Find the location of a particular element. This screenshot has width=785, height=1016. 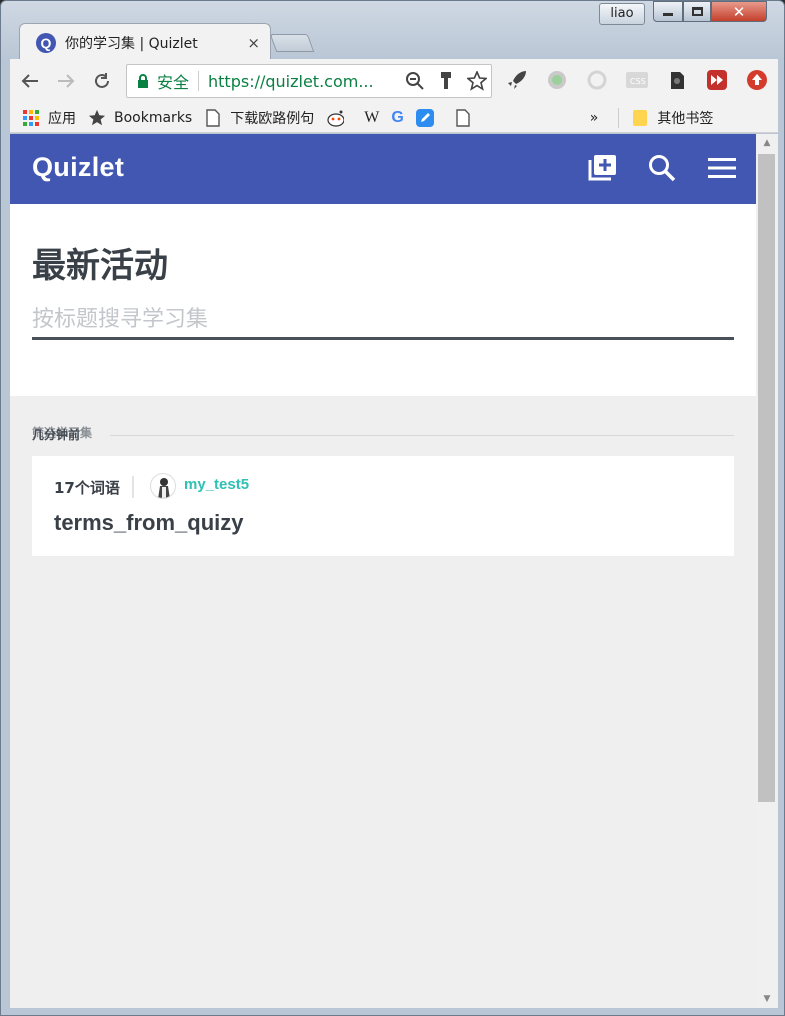

wikipedia-icon: W is located at coordinates (372, 117).